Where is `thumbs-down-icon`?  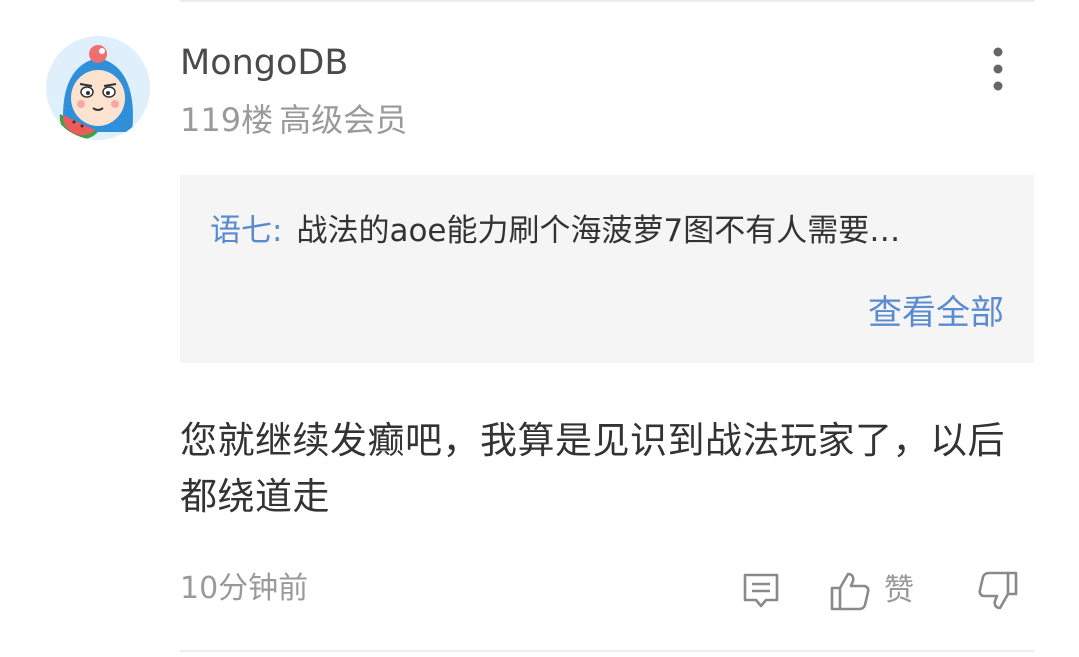
thumbs-down-icon is located at coordinates (998, 590).